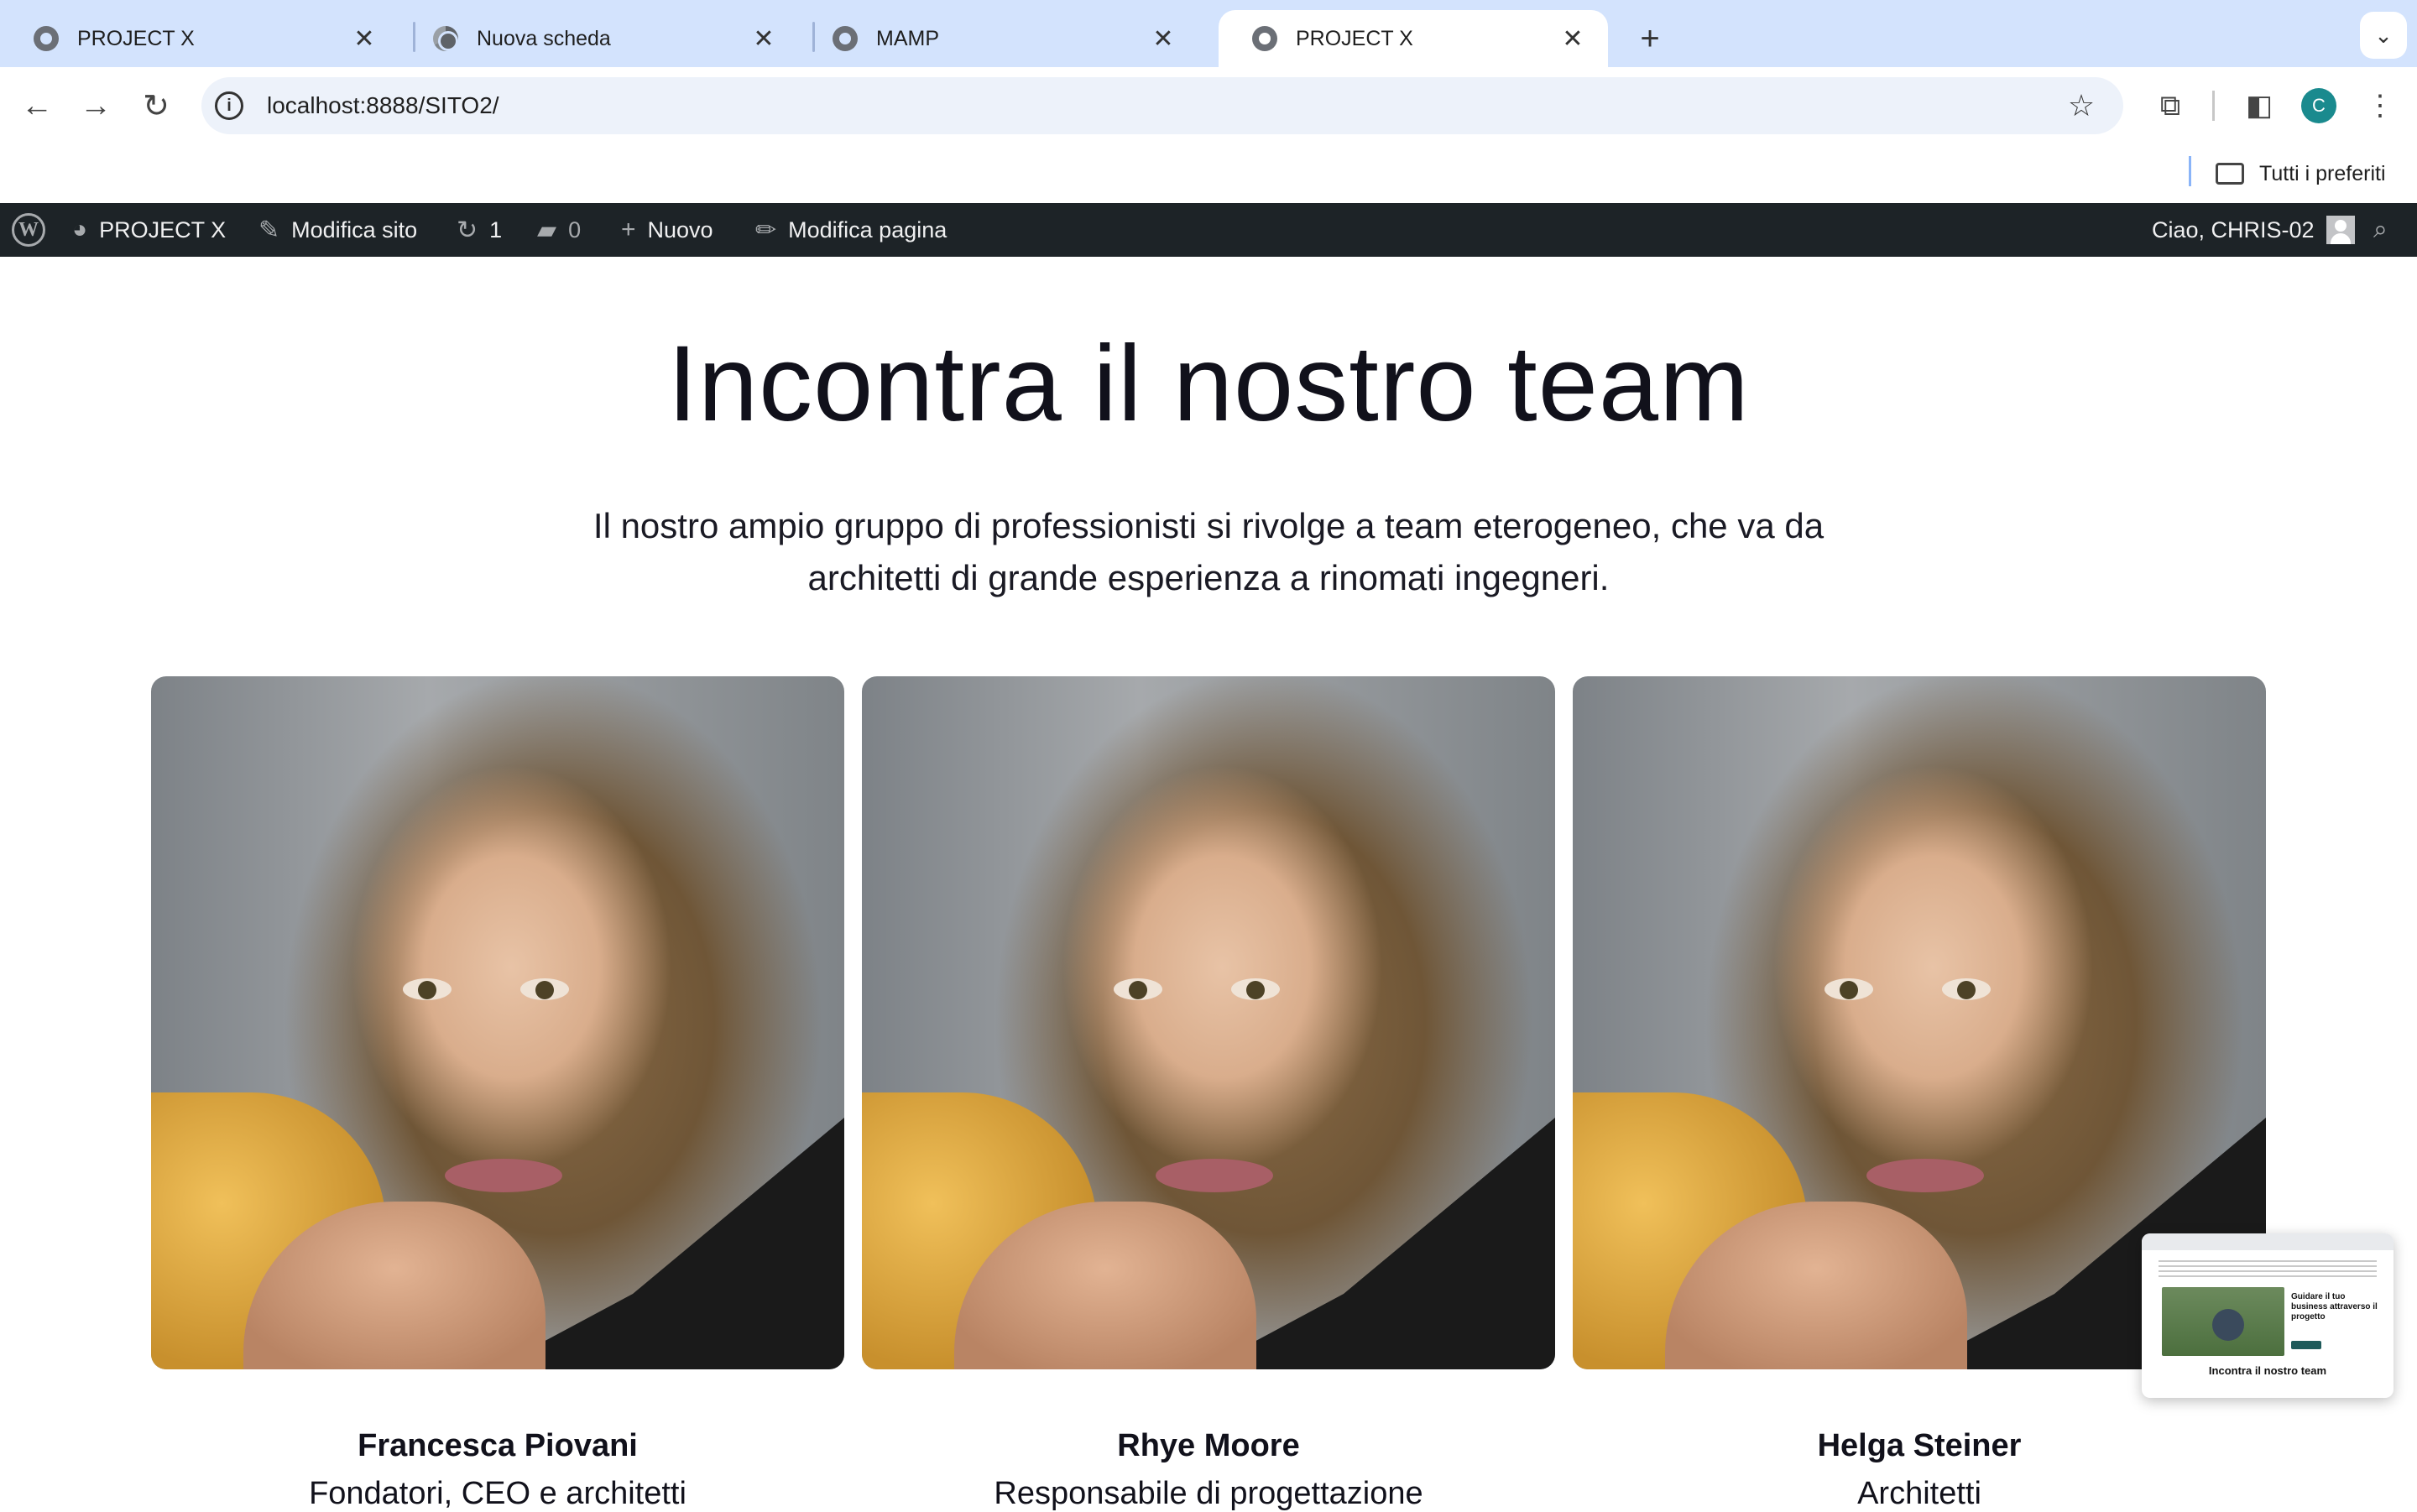  I want to click on user-avatar, so click(2340, 230).